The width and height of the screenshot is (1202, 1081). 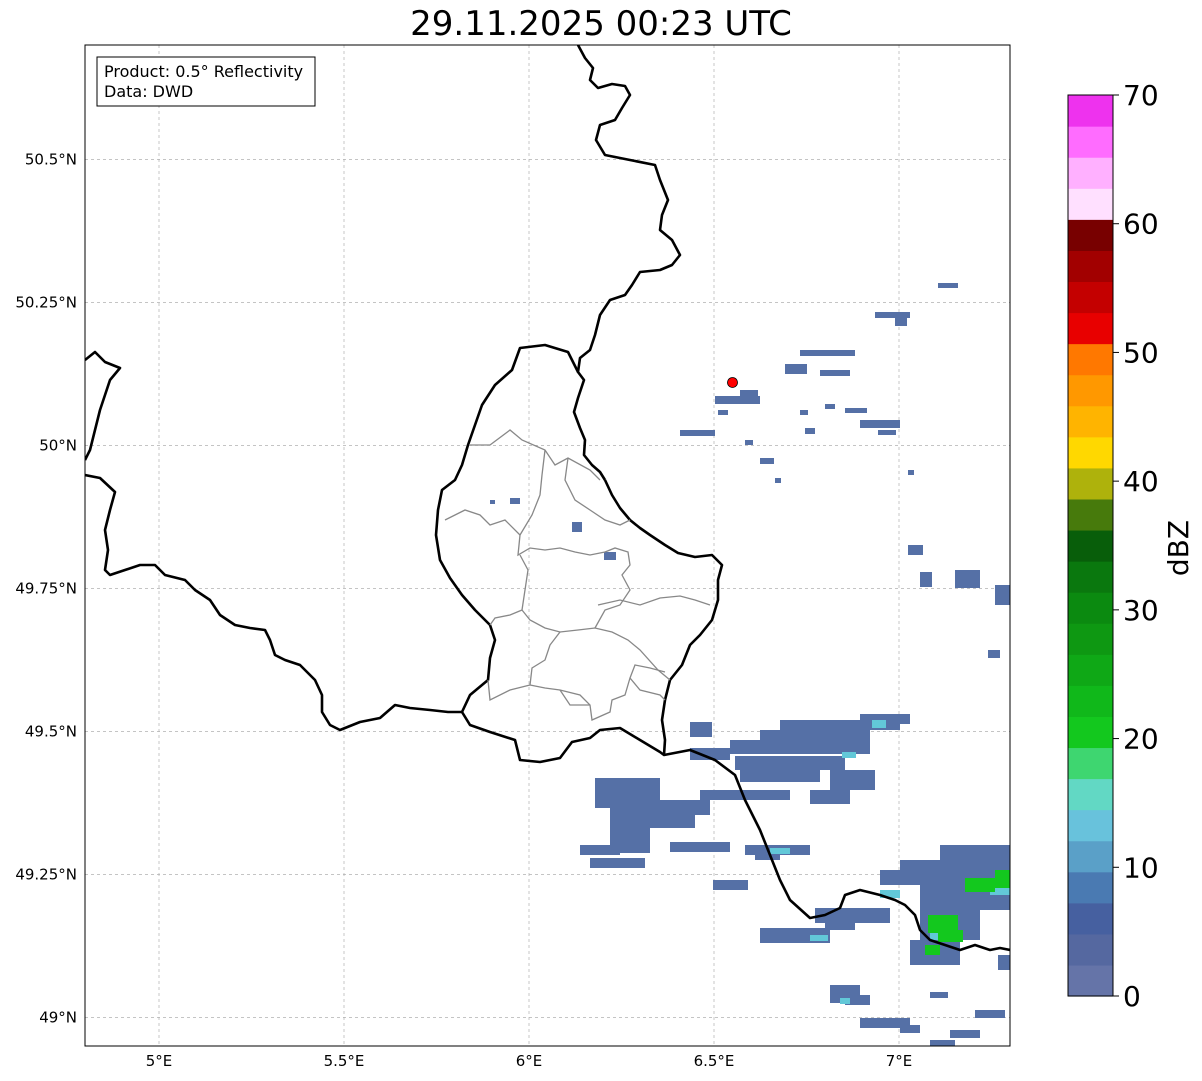 What do you see at coordinates (1141, 867) in the screenshot?
I see `colorbar-tick-label: 10` at bounding box center [1141, 867].